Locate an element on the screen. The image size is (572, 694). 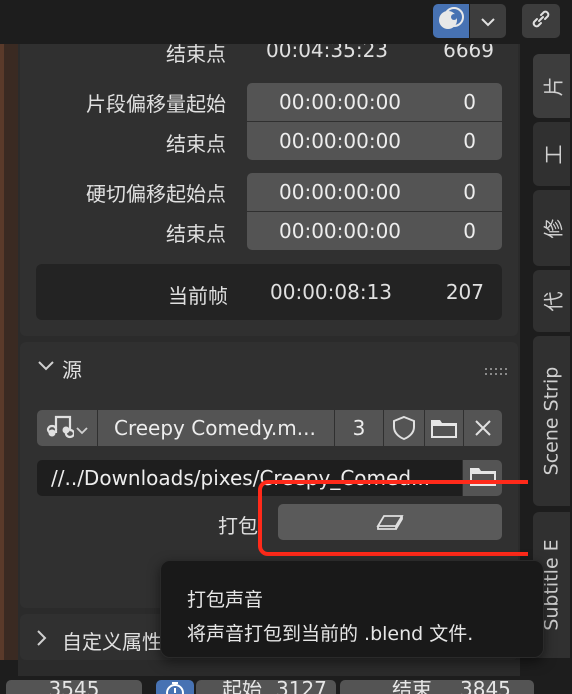
tab-tool: 工 is located at coordinates (551, 154).